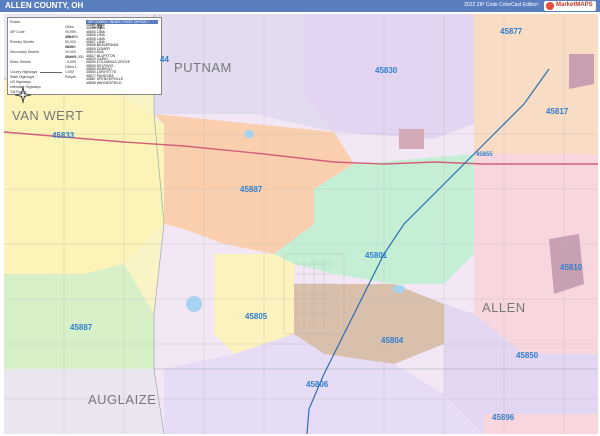 Image resolution: width=600 pixels, height=436 pixels. What do you see at coordinates (256, 316) in the screenshot?
I see `zip-label: 45805` at bounding box center [256, 316].